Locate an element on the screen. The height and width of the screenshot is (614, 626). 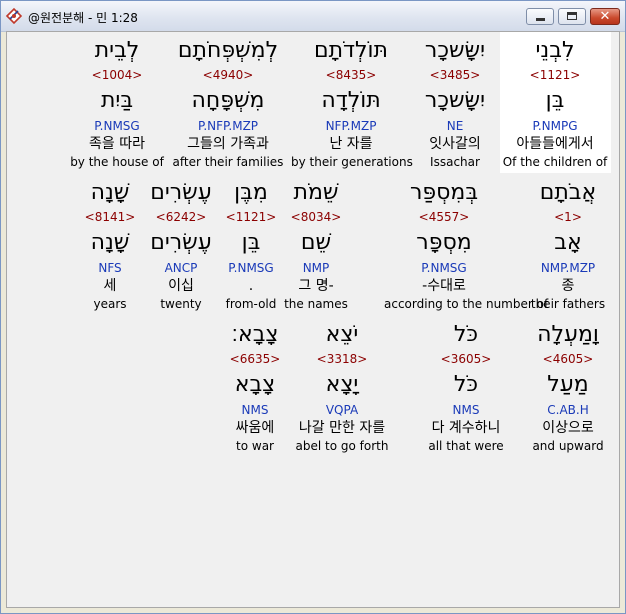
english-gloss: by the house of is located at coordinates (117, 162).